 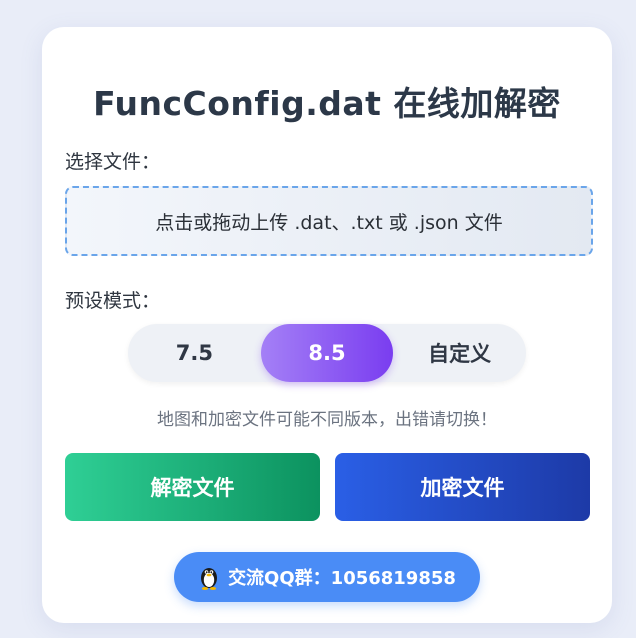 I want to click on file-dropzone: 点击或拖动上传 .dat、.txt 或 .json 文件, so click(x=329, y=221).